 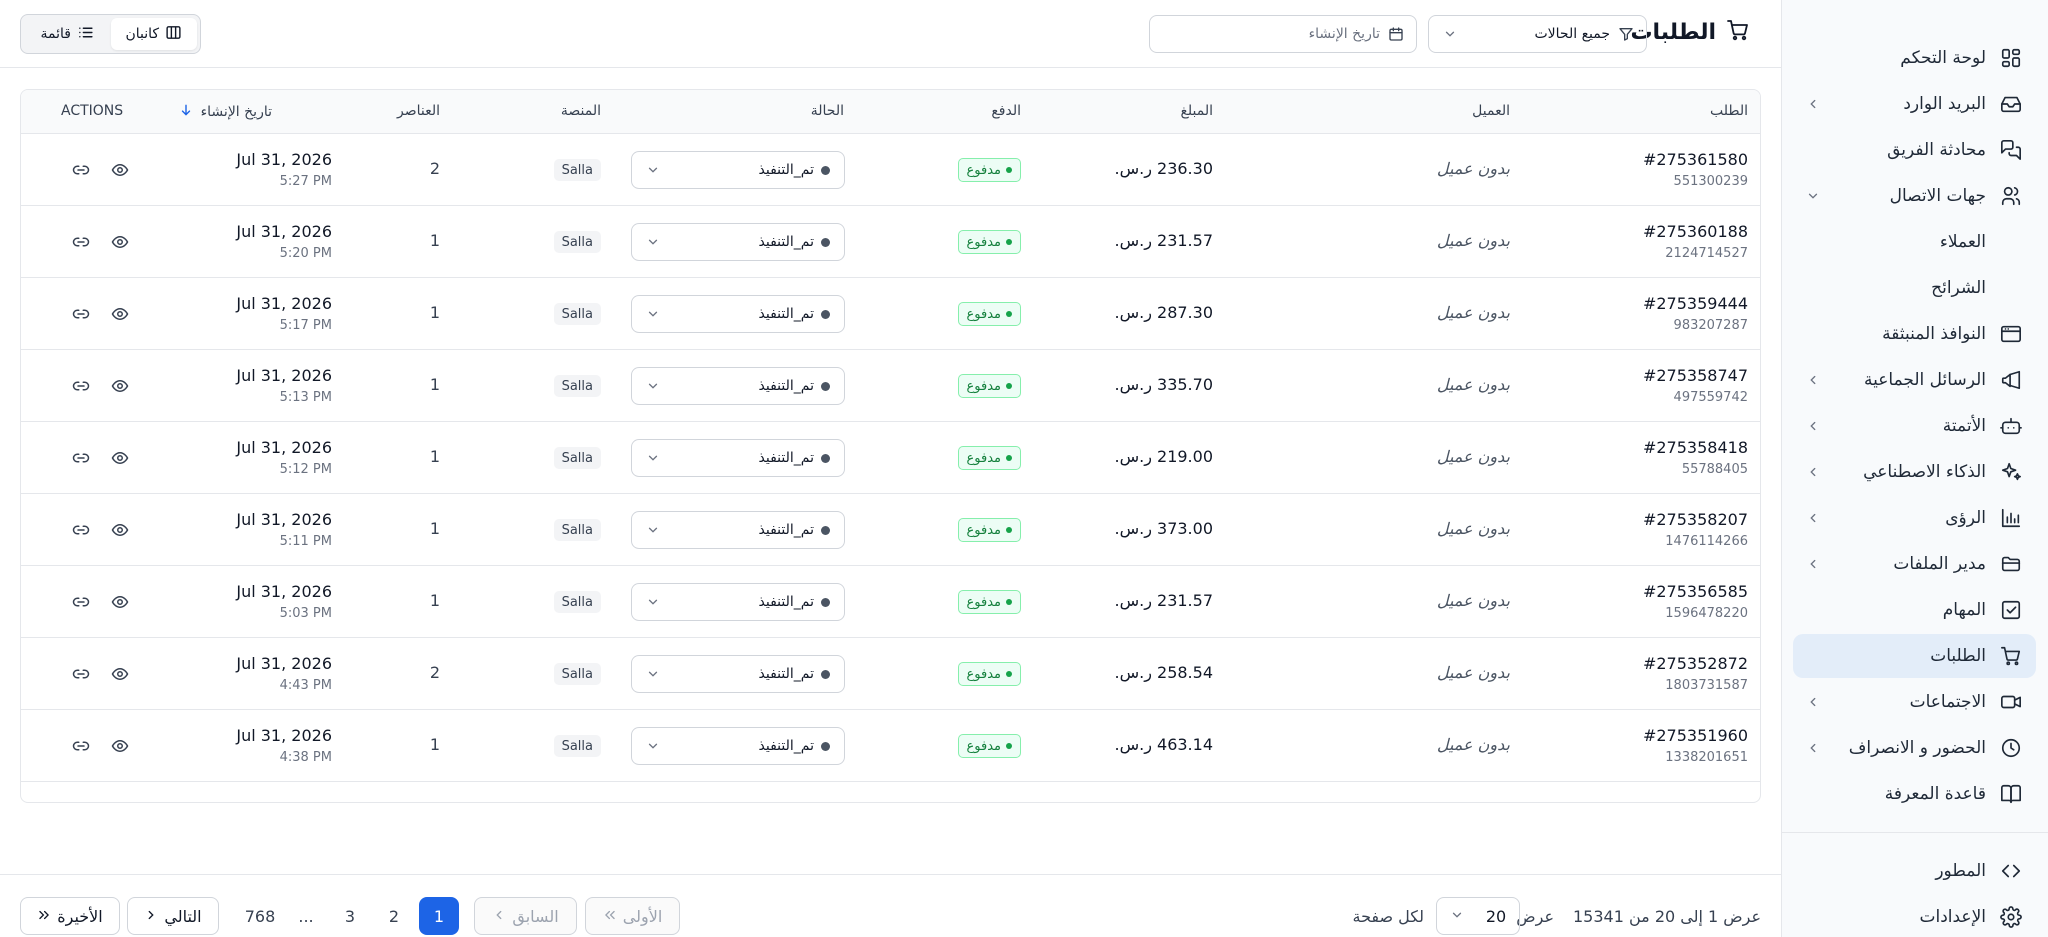 I want to click on order-id: #275360188, so click(x=1695, y=231).